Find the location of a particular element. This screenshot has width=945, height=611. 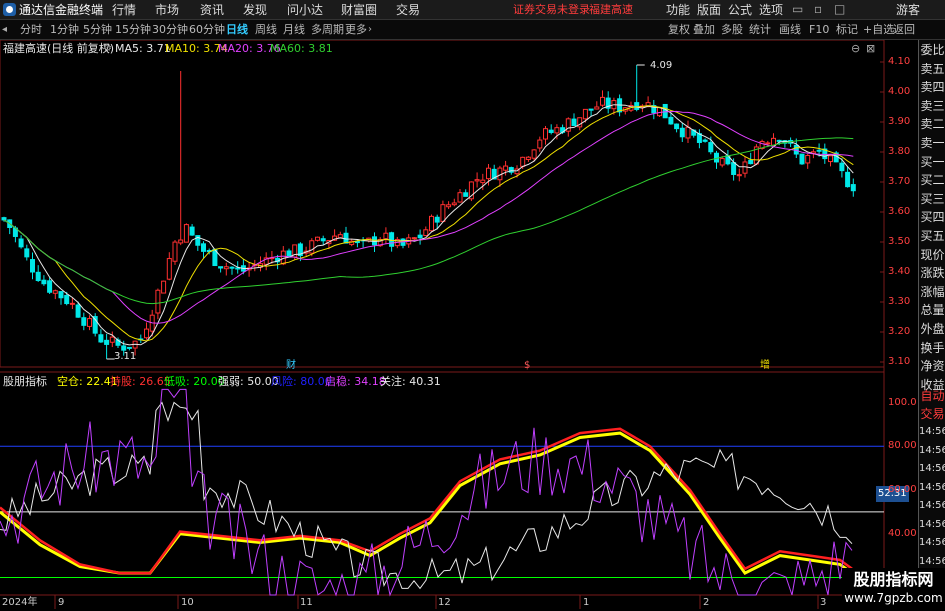

panel-item-9: 买四 is located at coordinates (932, 217).